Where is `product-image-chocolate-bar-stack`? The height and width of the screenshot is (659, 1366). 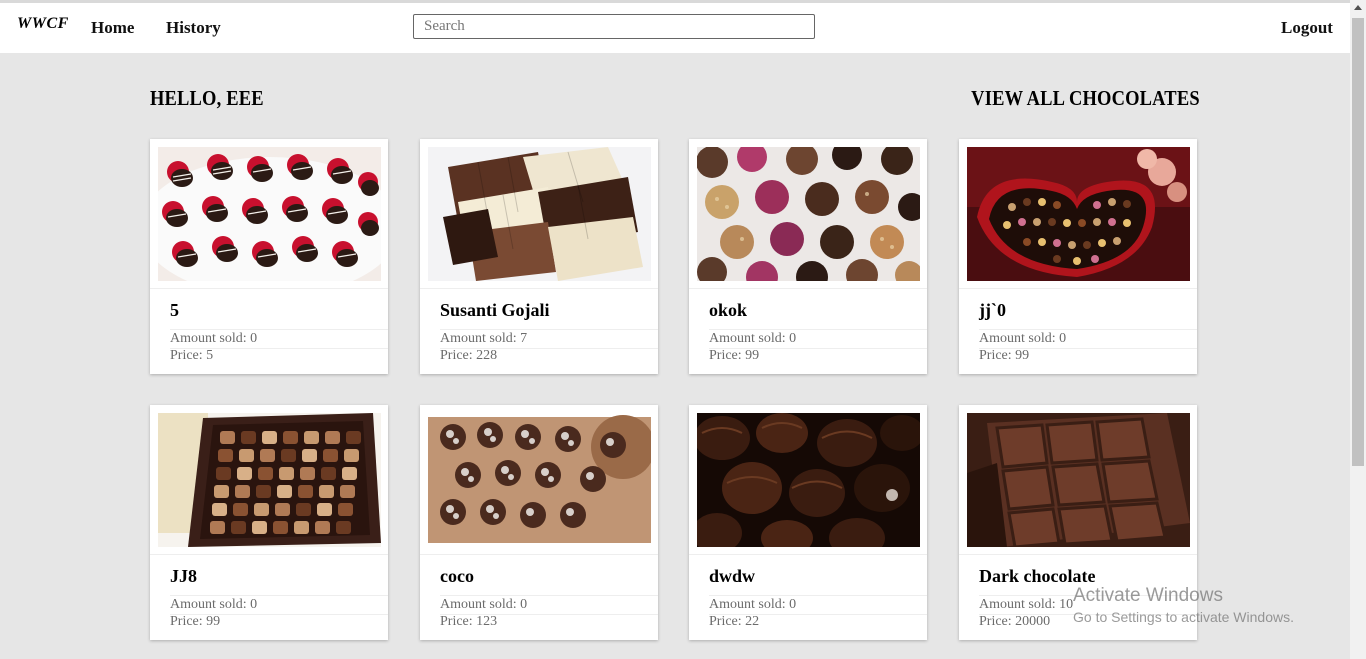
product-image-chocolate-bar-stack is located at coordinates (539, 214).